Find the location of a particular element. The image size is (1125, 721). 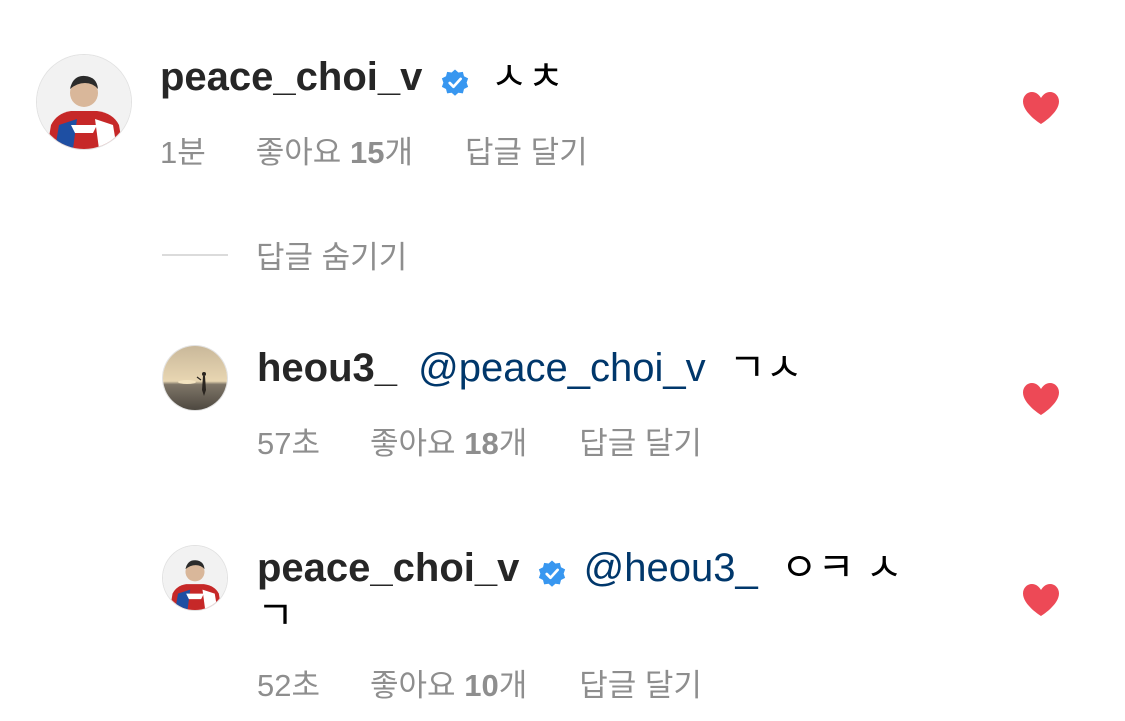

comment-1-meta: 1분 좋아요 15개 답글 달기 is located at coordinates (374, 149).